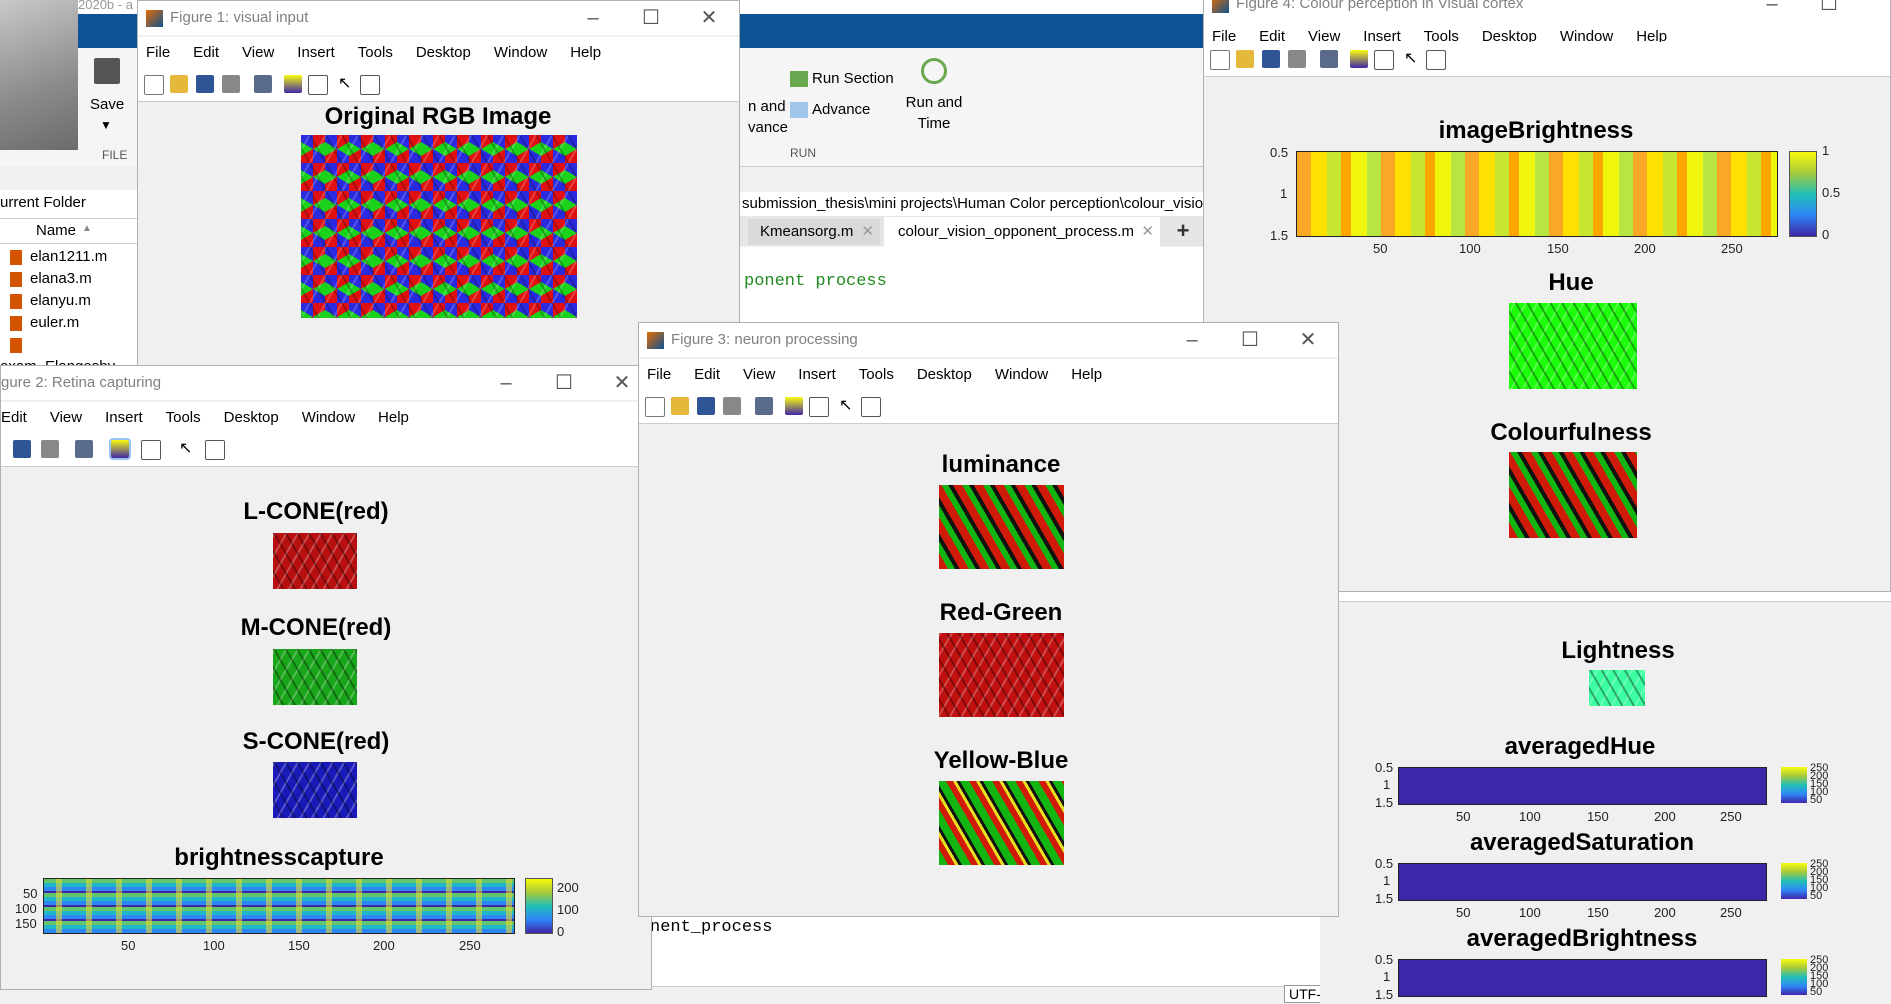 The height and width of the screenshot is (1004, 1891). I want to click on list-item: elana3.m, so click(70, 279).